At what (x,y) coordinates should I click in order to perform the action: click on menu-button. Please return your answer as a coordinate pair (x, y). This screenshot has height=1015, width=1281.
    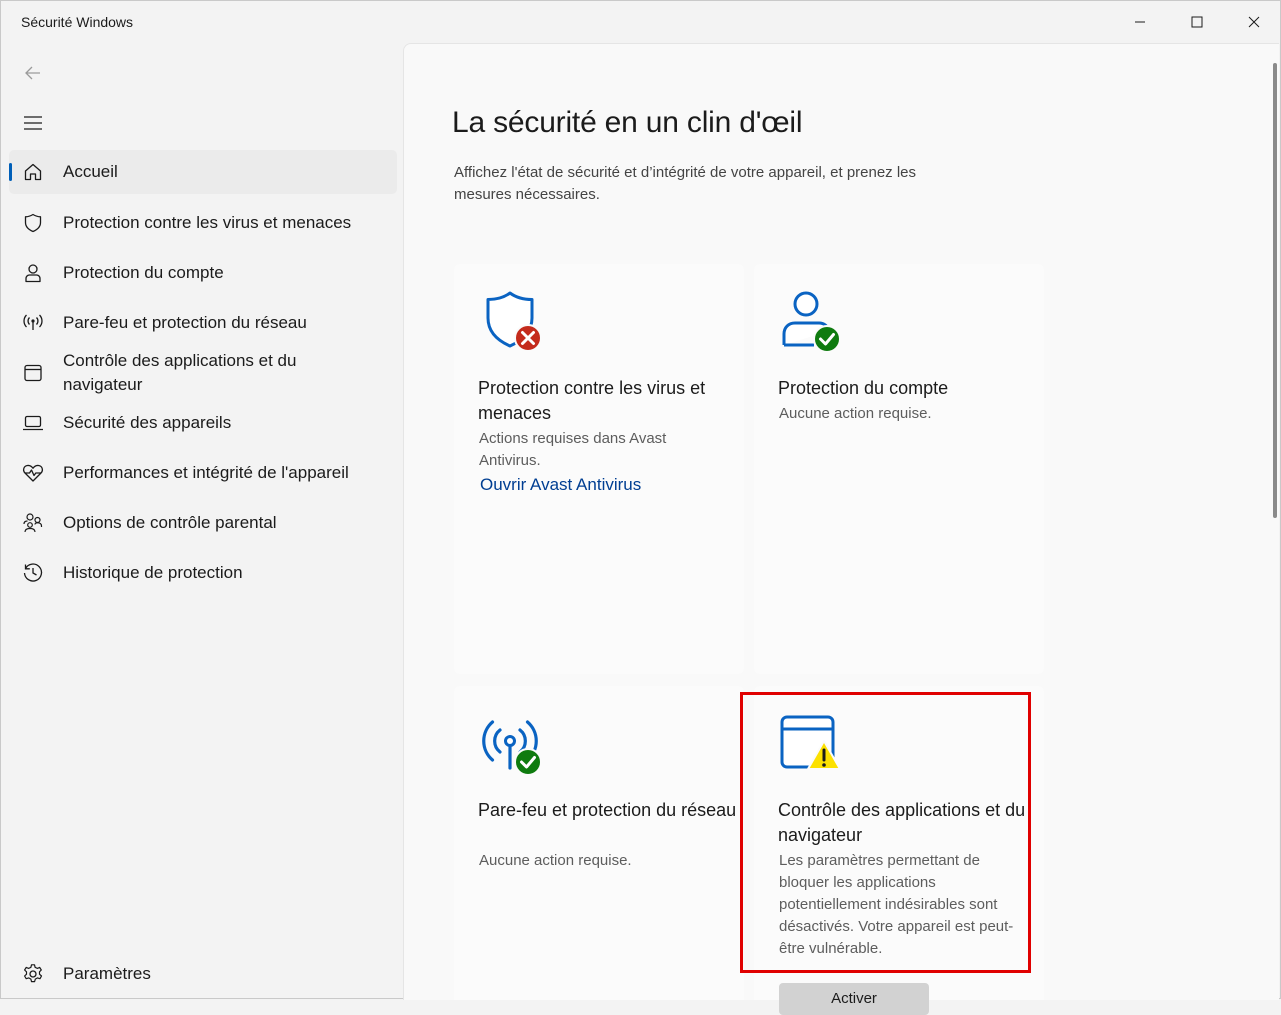
    Looking at the image, I should click on (33, 123).